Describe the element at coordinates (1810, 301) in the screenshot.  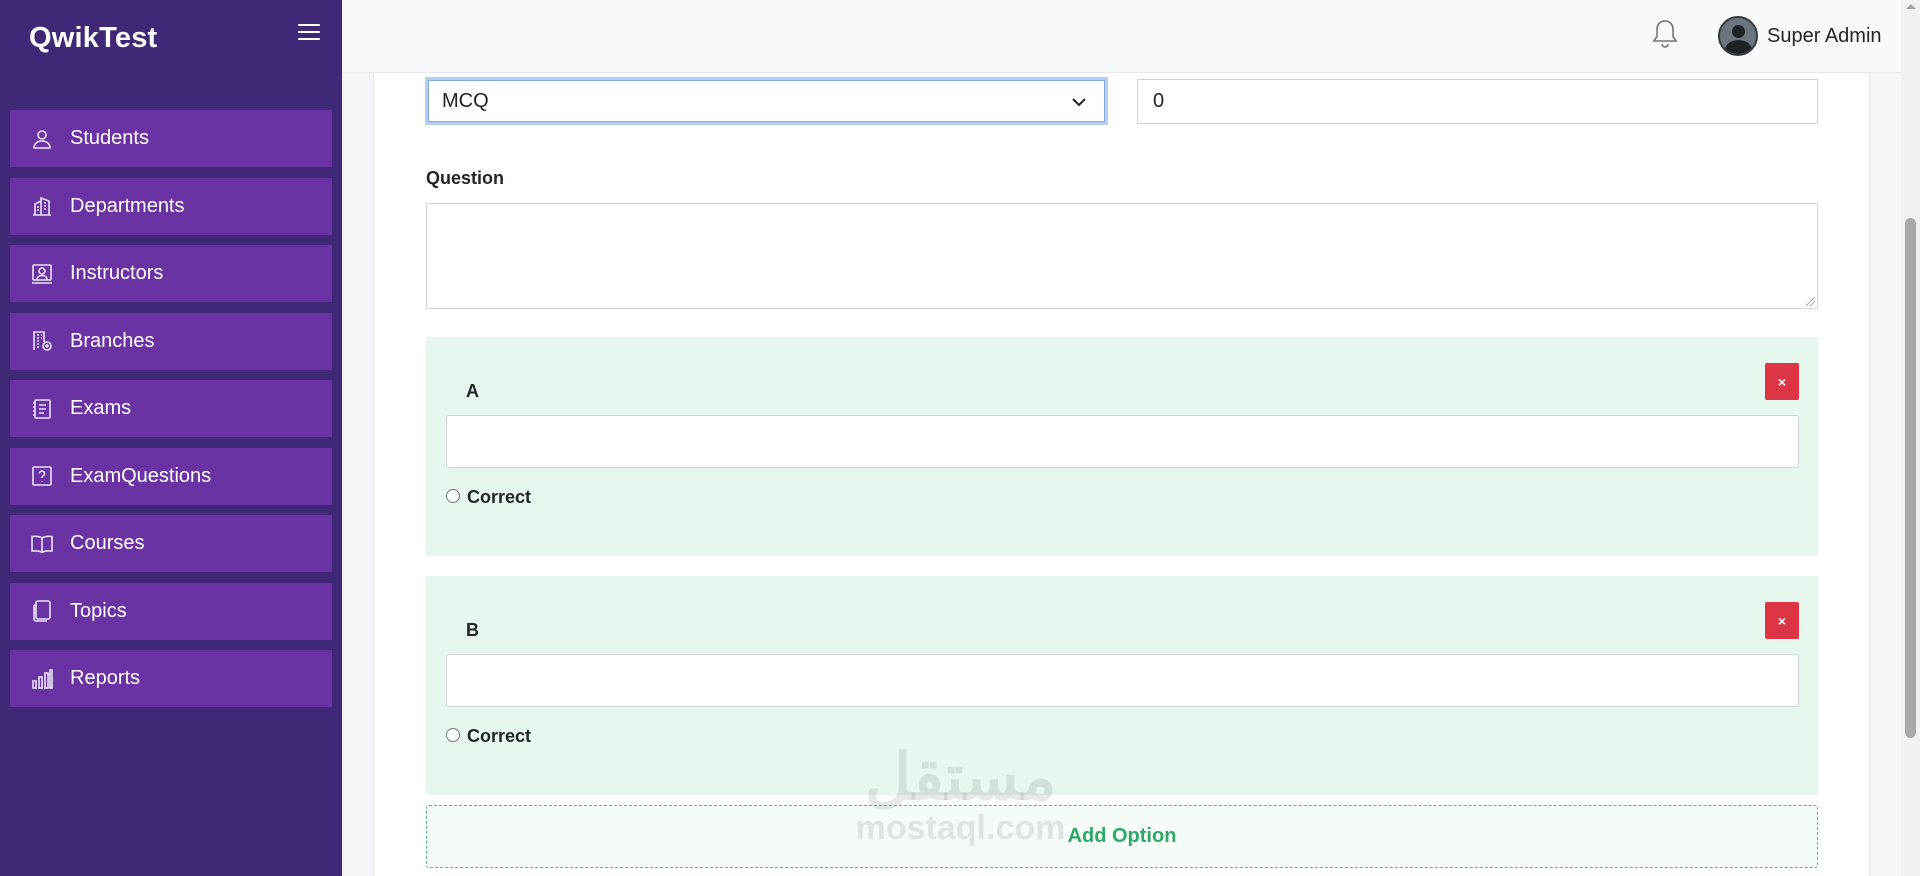
I see `resize-grip-icon` at that location.